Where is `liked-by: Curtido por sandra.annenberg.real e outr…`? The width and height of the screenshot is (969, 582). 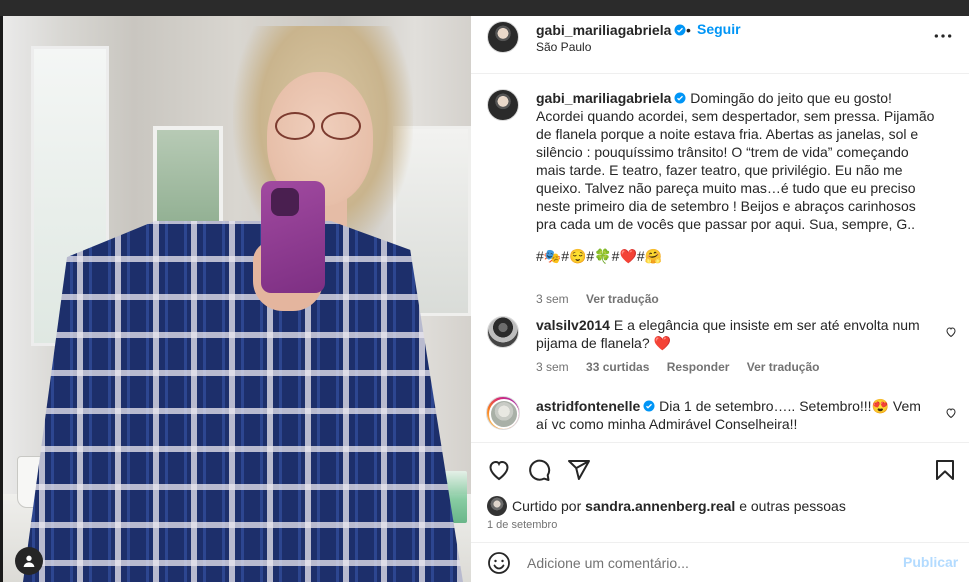 liked-by: Curtido por sandra.annenberg.real e outr… is located at coordinates (666, 506).